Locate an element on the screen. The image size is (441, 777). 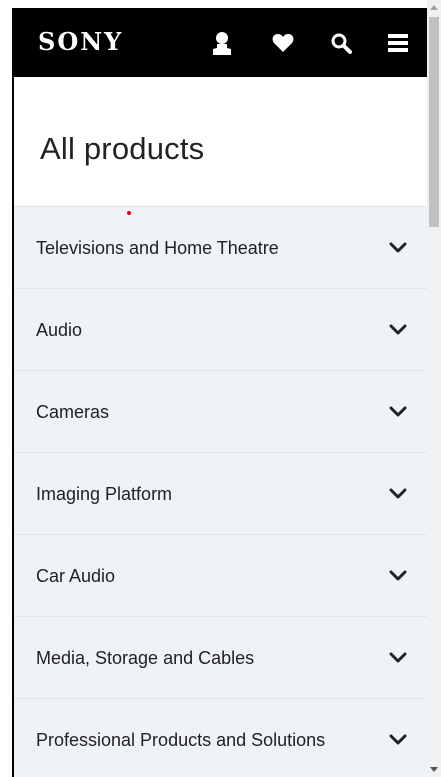
scroll-up-arrow-icon is located at coordinates (434, 7).